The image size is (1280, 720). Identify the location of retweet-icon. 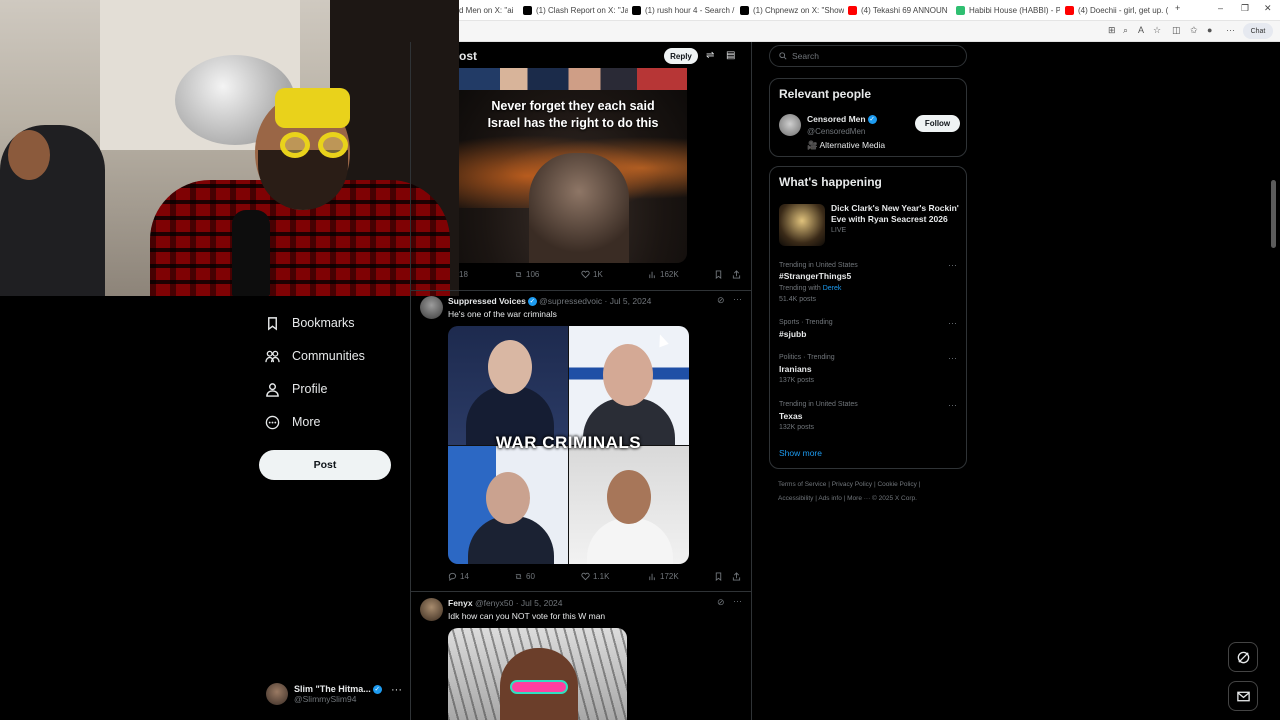
(518, 576).